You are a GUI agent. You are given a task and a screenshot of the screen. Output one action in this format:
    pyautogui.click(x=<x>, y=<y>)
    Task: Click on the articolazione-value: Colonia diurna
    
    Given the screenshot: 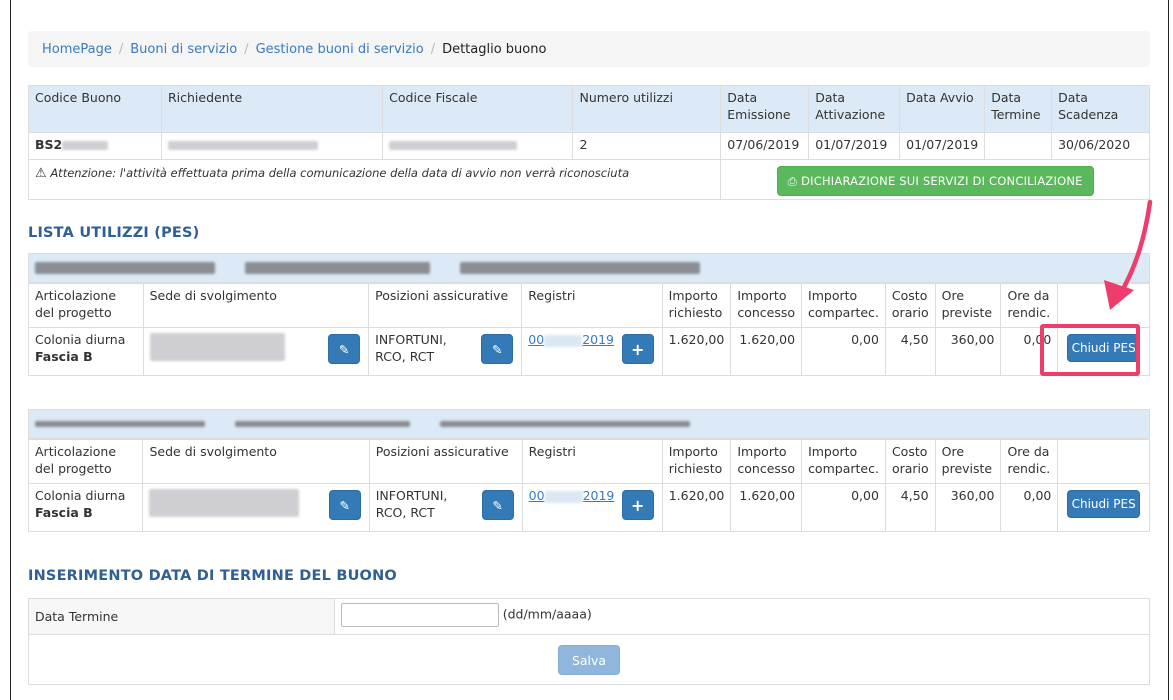 What is the action you would take?
    pyautogui.click(x=80, y=495)
    